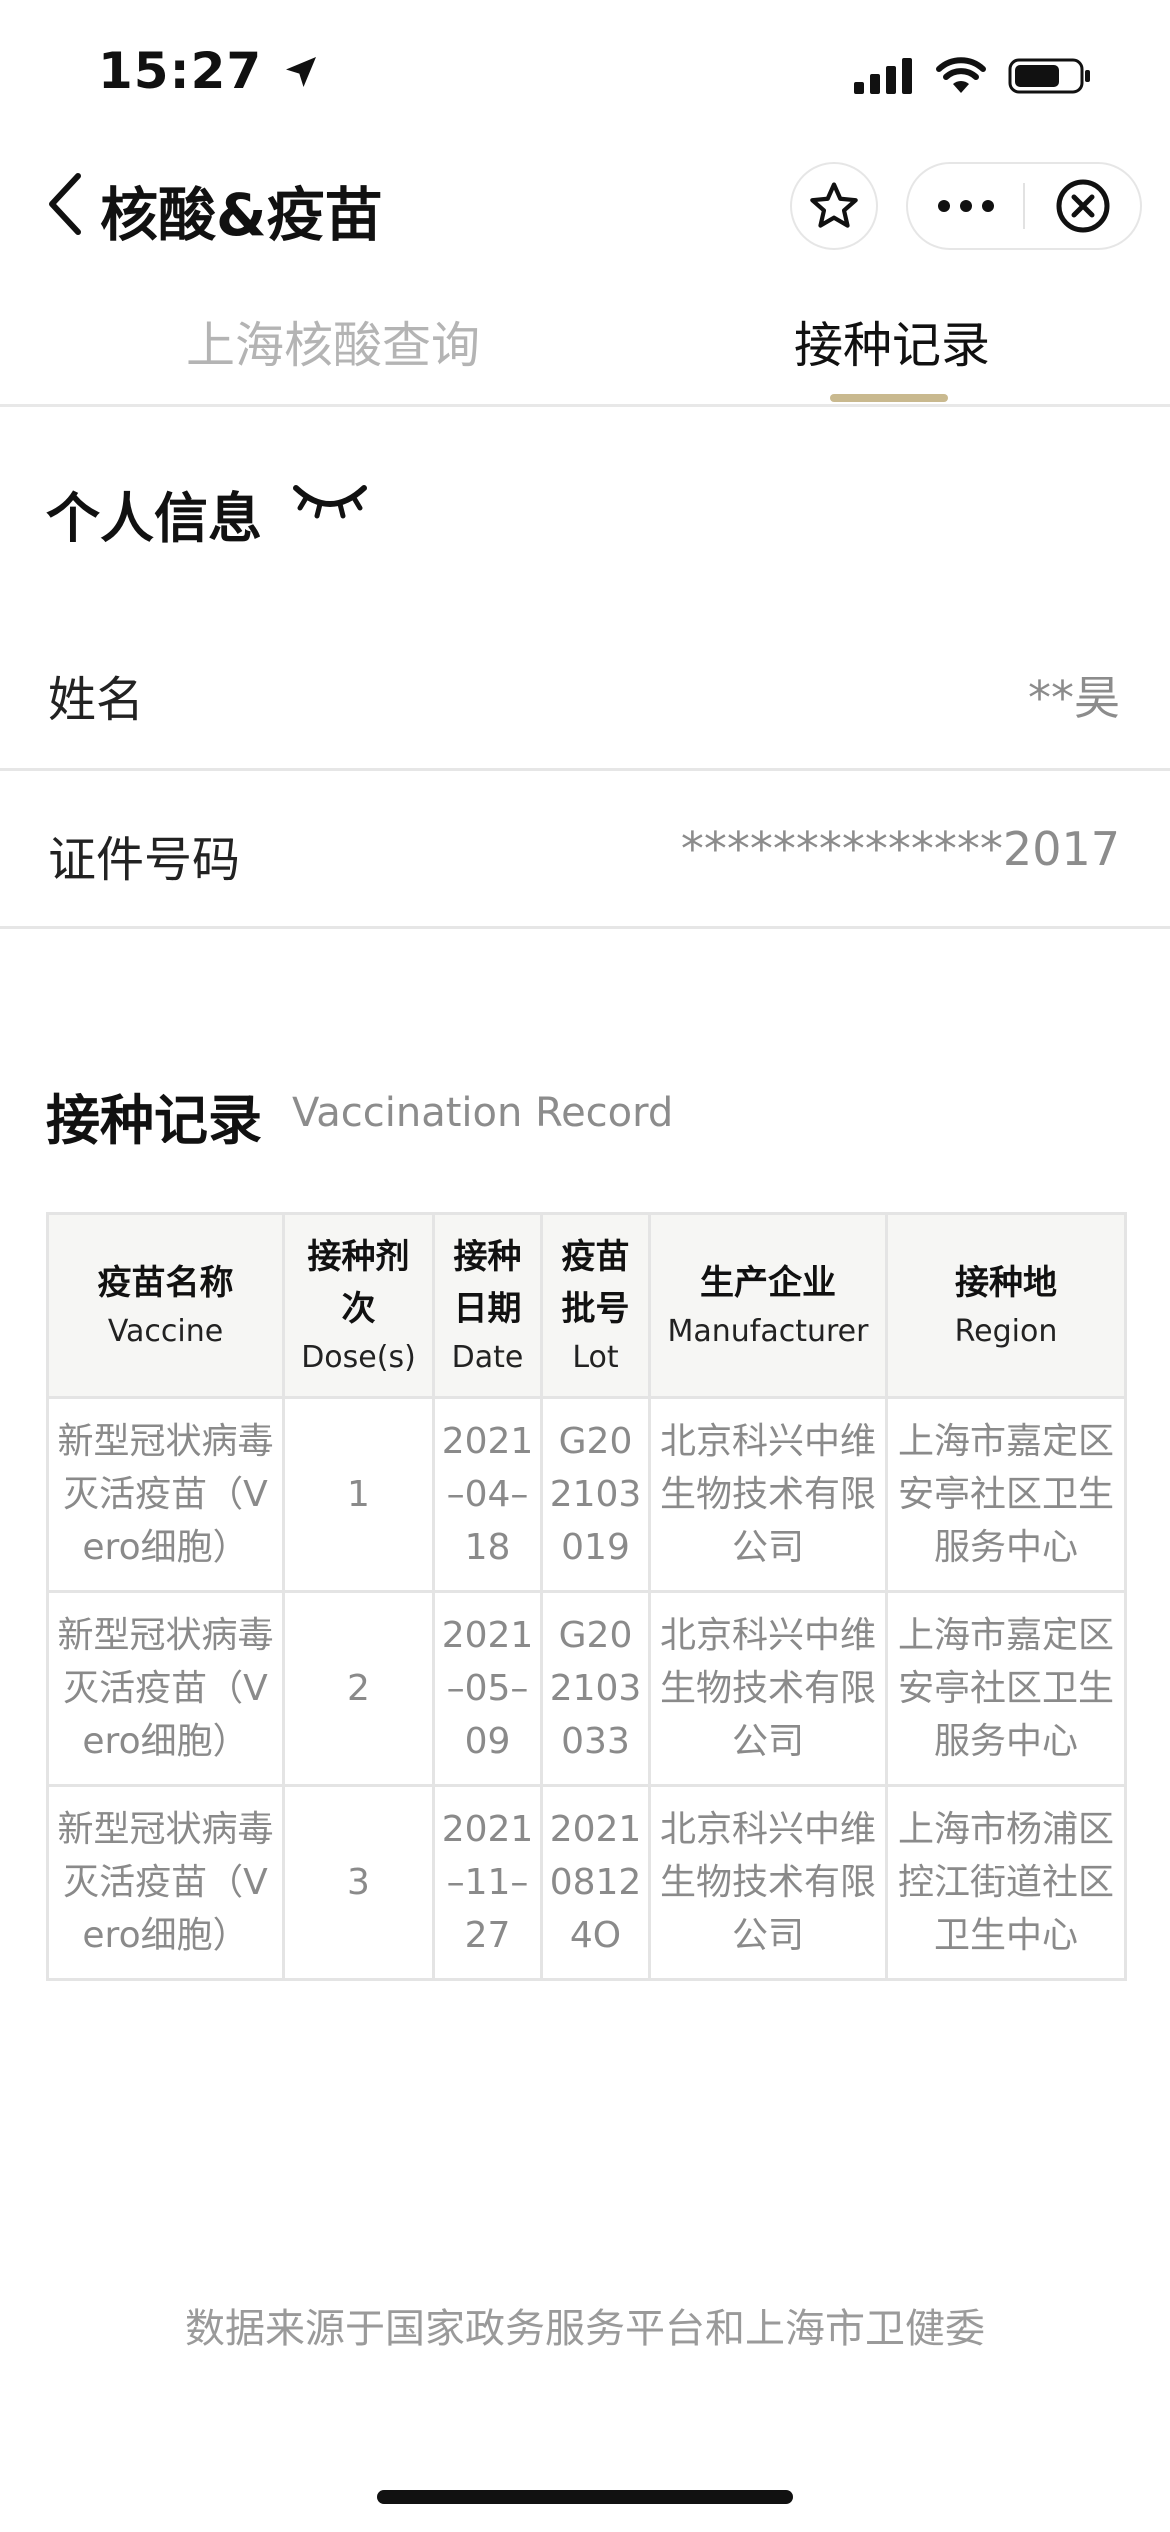  I want to click on status-icons, so click(973, 76).